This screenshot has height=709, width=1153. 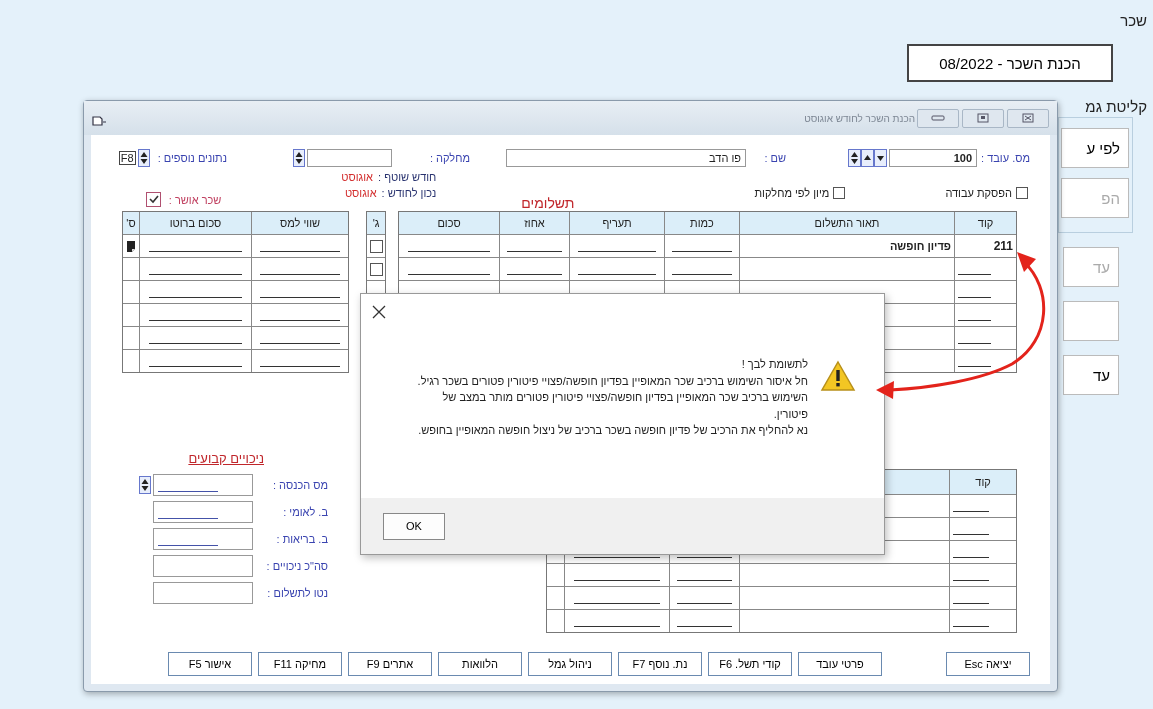 I want to click on function-button: מחיקה F11, so click(x=300, y=664).